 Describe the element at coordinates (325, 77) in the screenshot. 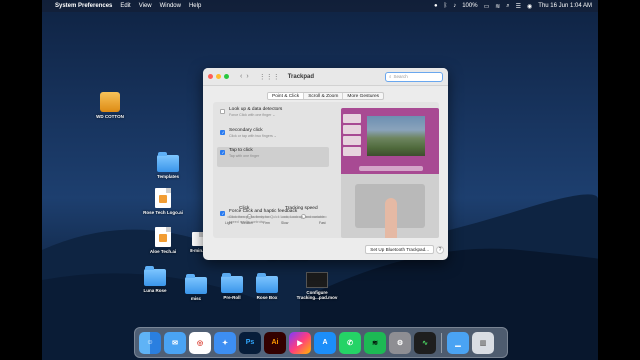

I see `window-titlebar: ‹ › ⋮⋮⋮ Trackpad ⌕ Search` at that location.